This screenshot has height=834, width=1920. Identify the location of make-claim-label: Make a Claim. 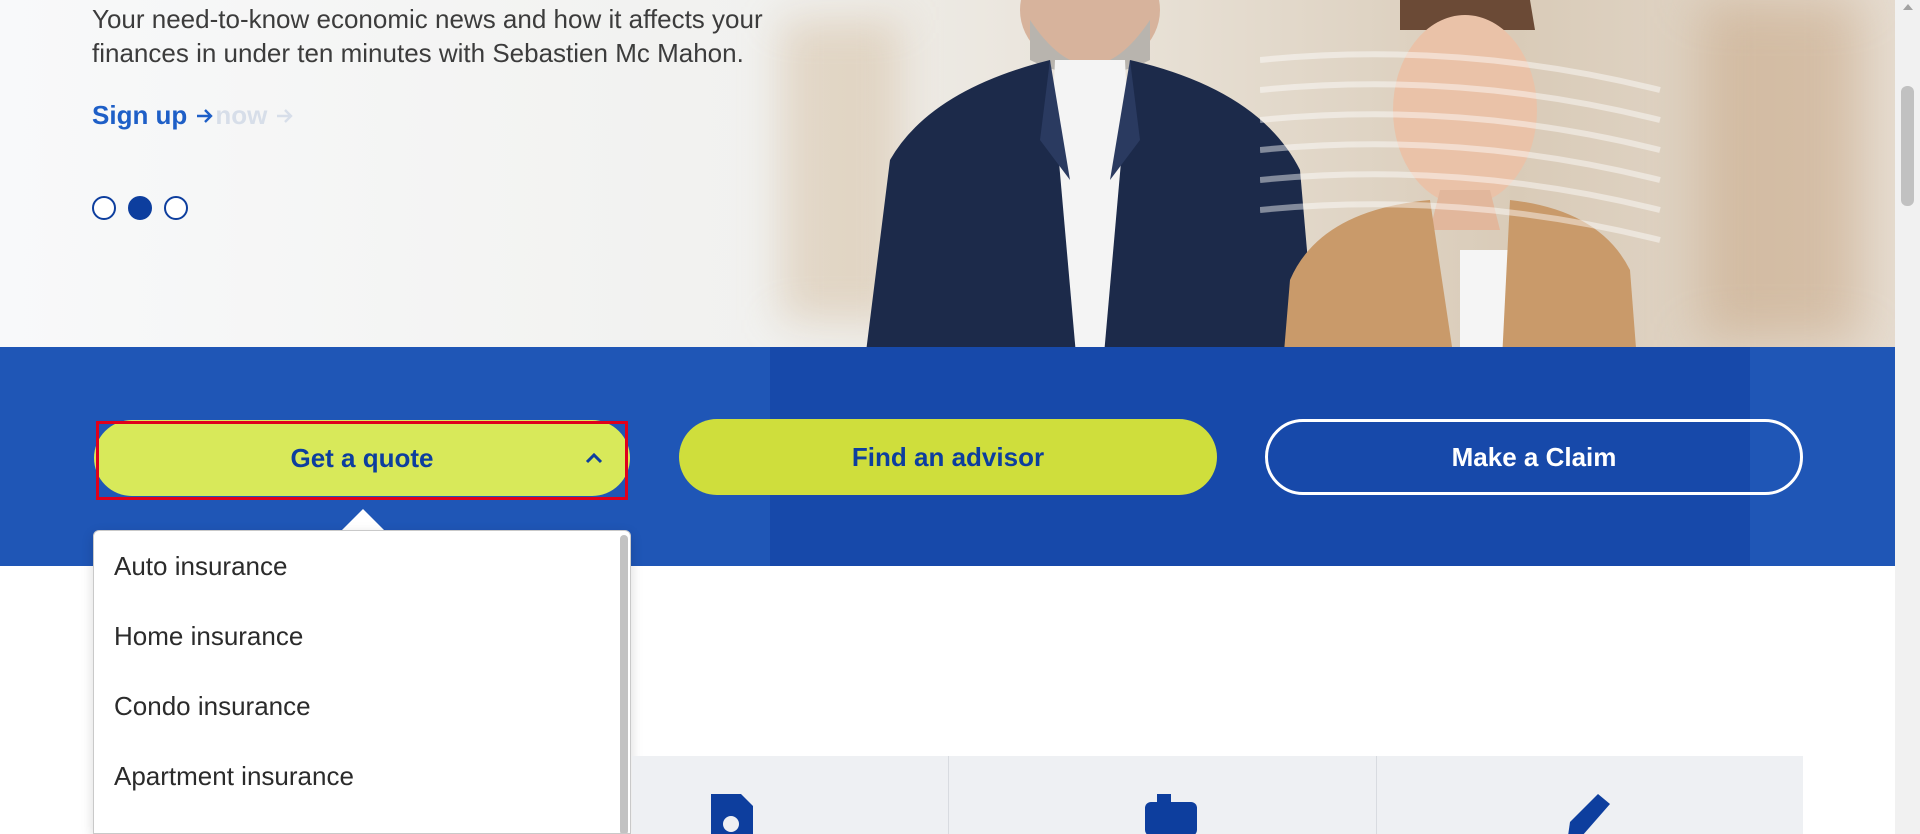
(1534, 456).